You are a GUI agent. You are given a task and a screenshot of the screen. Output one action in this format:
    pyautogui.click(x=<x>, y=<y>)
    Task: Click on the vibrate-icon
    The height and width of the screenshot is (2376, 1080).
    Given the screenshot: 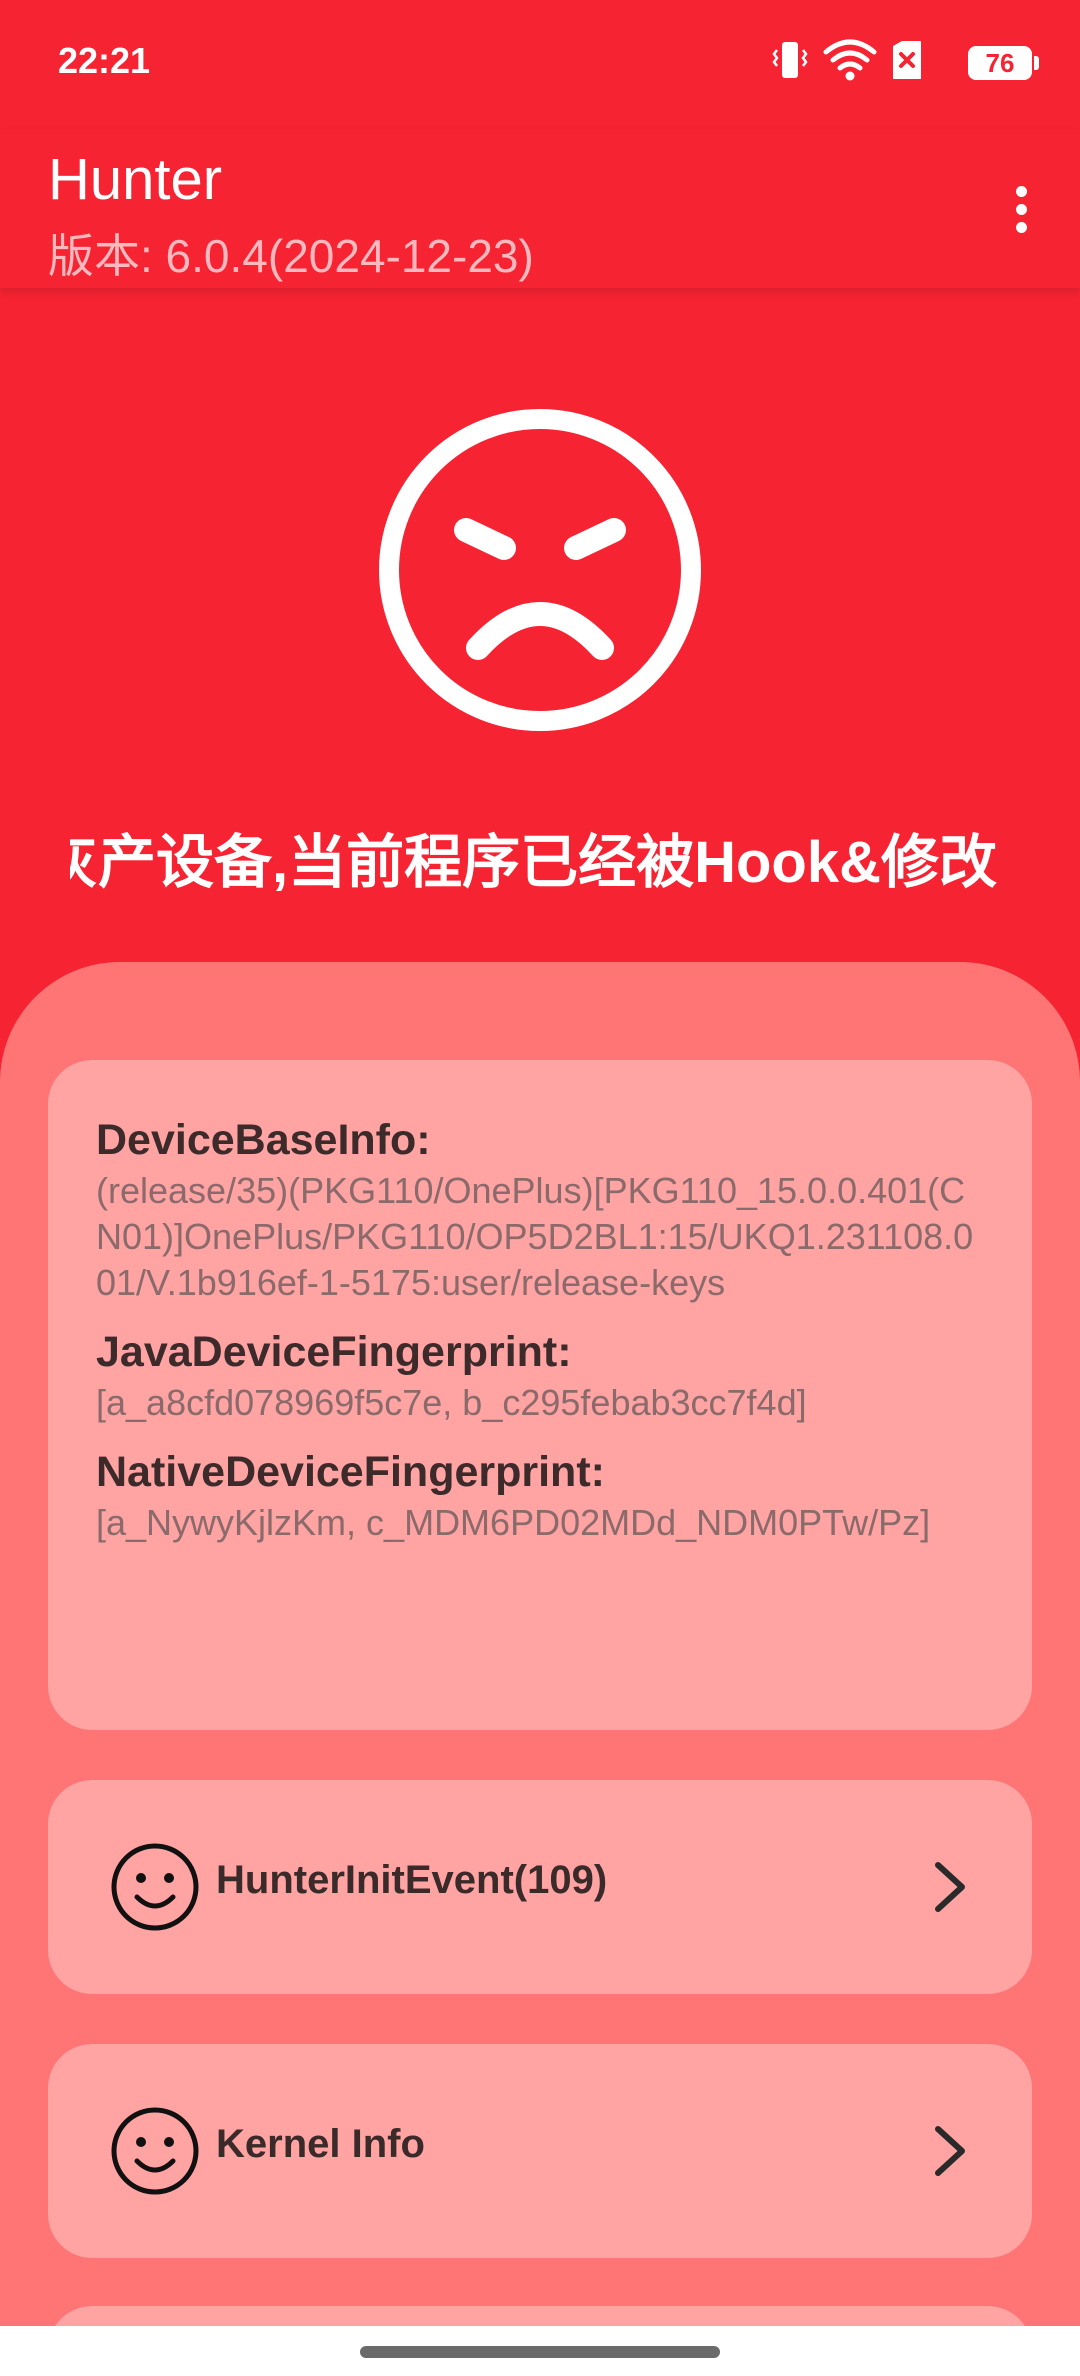 What is the action you would take?
    pyautogui.click(x=790, y=60)
    